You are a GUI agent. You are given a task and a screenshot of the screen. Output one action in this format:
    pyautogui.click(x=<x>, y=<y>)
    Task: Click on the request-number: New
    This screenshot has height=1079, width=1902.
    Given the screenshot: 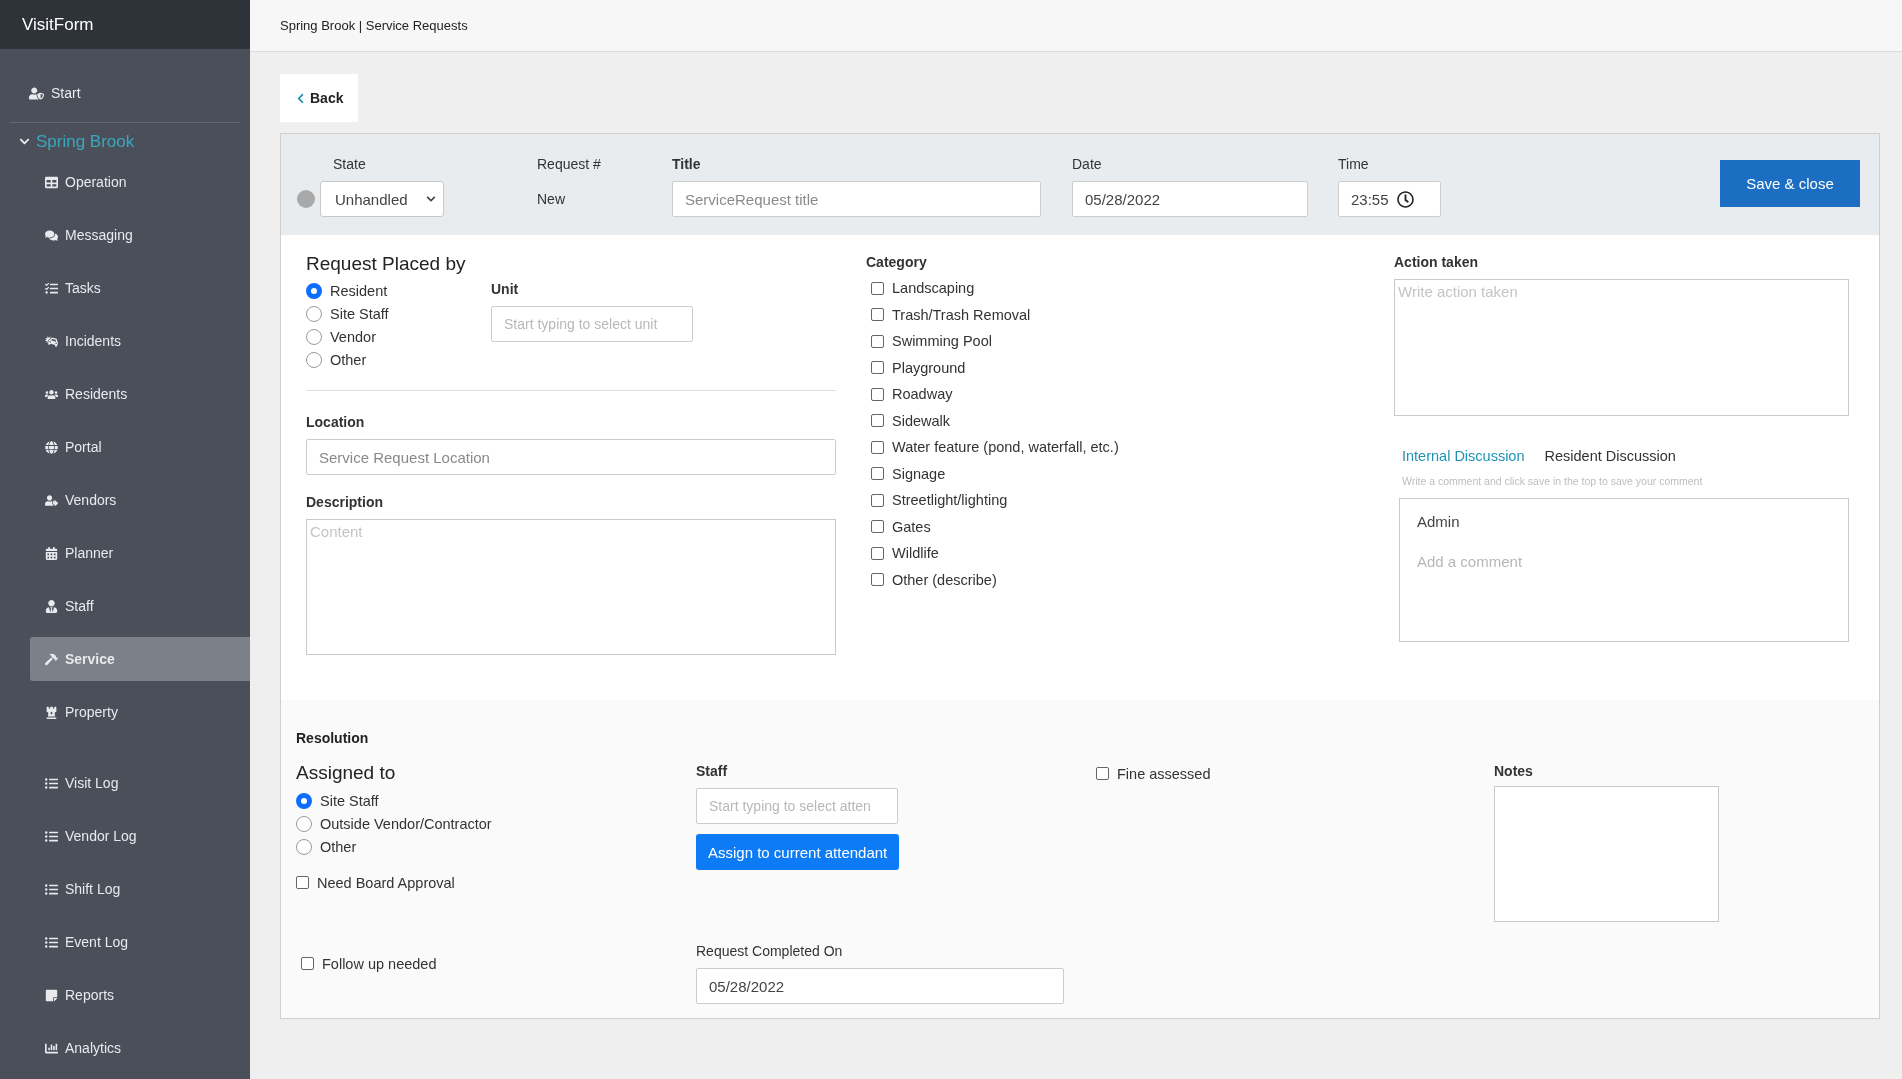 What is the action you would take?
    pyautogui.click(x=551, y=199)
    